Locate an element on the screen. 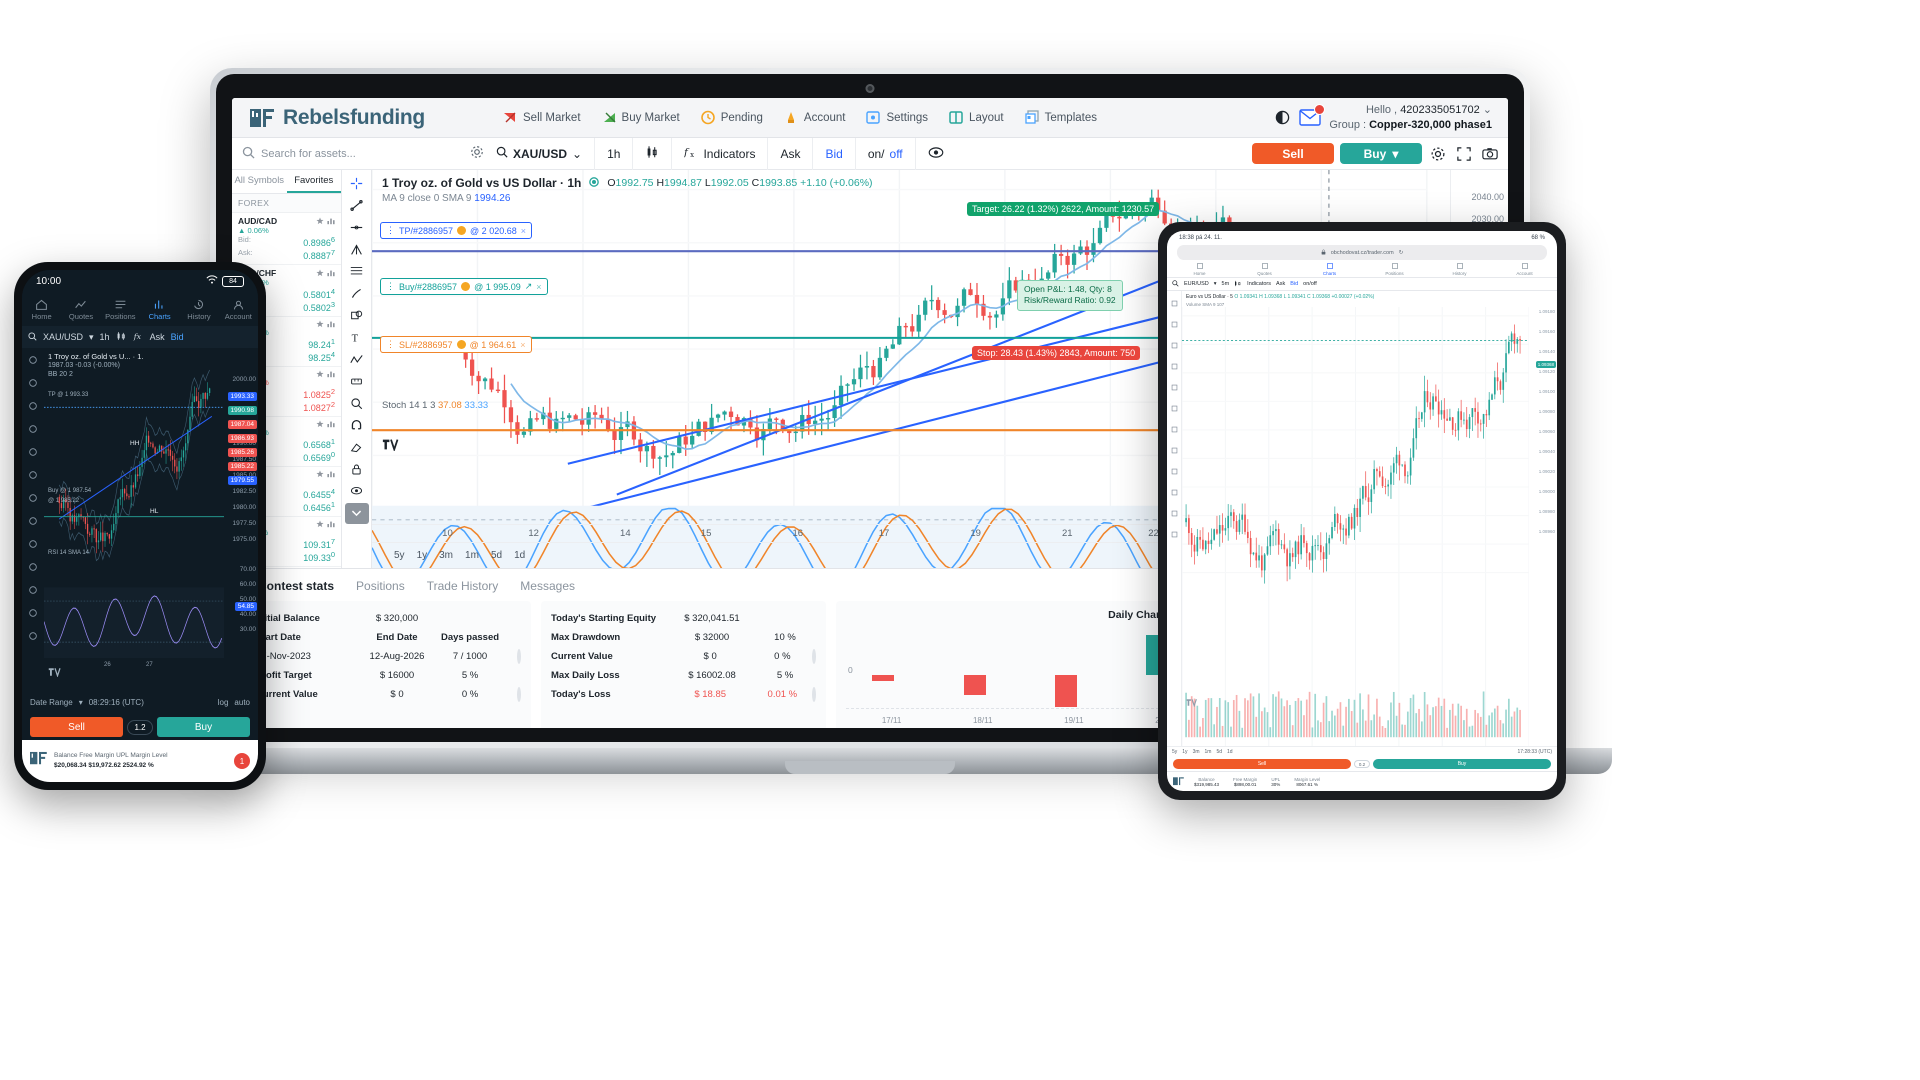 This screenshot has height=1080, width=1920. pattern-tool-icon is located at coordinates (357, 359).